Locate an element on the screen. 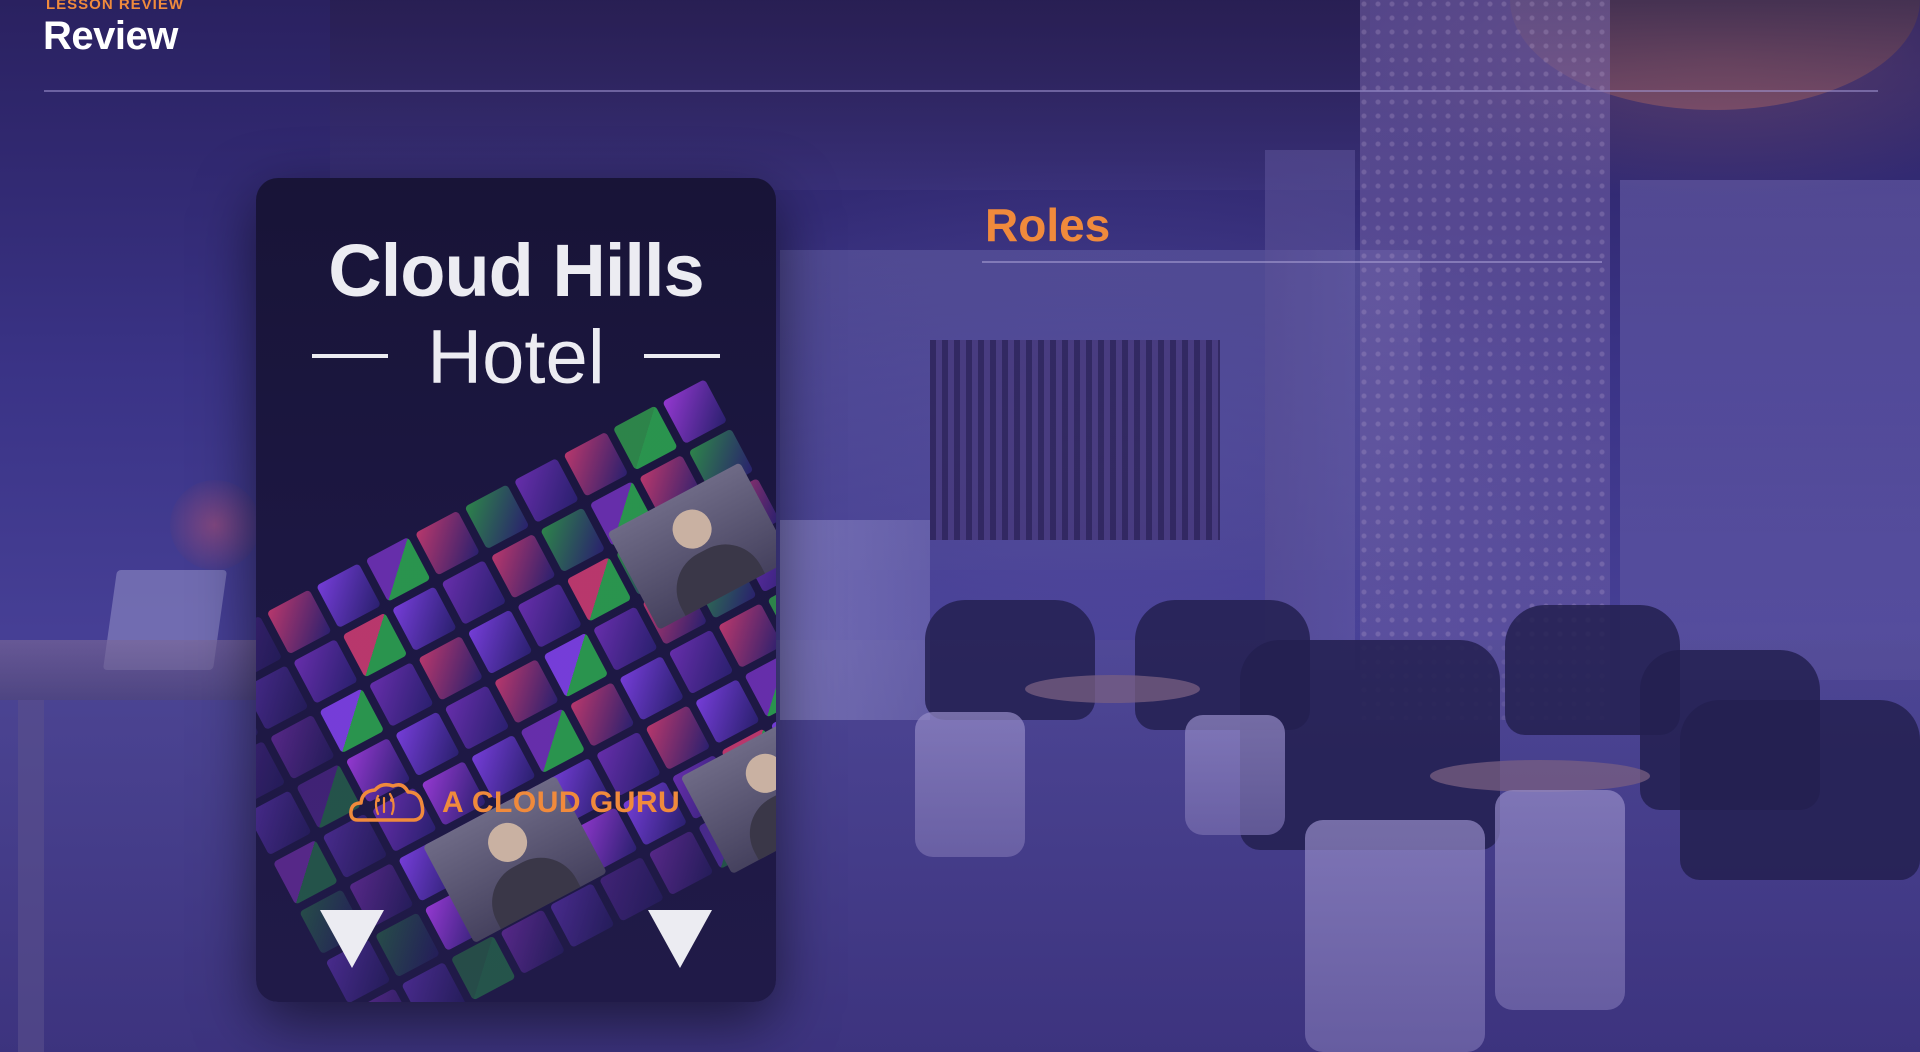 This screenshot has width=1920, height=1052. lesson-label: LESSON REVIEW is located at coordinates (115, 6).